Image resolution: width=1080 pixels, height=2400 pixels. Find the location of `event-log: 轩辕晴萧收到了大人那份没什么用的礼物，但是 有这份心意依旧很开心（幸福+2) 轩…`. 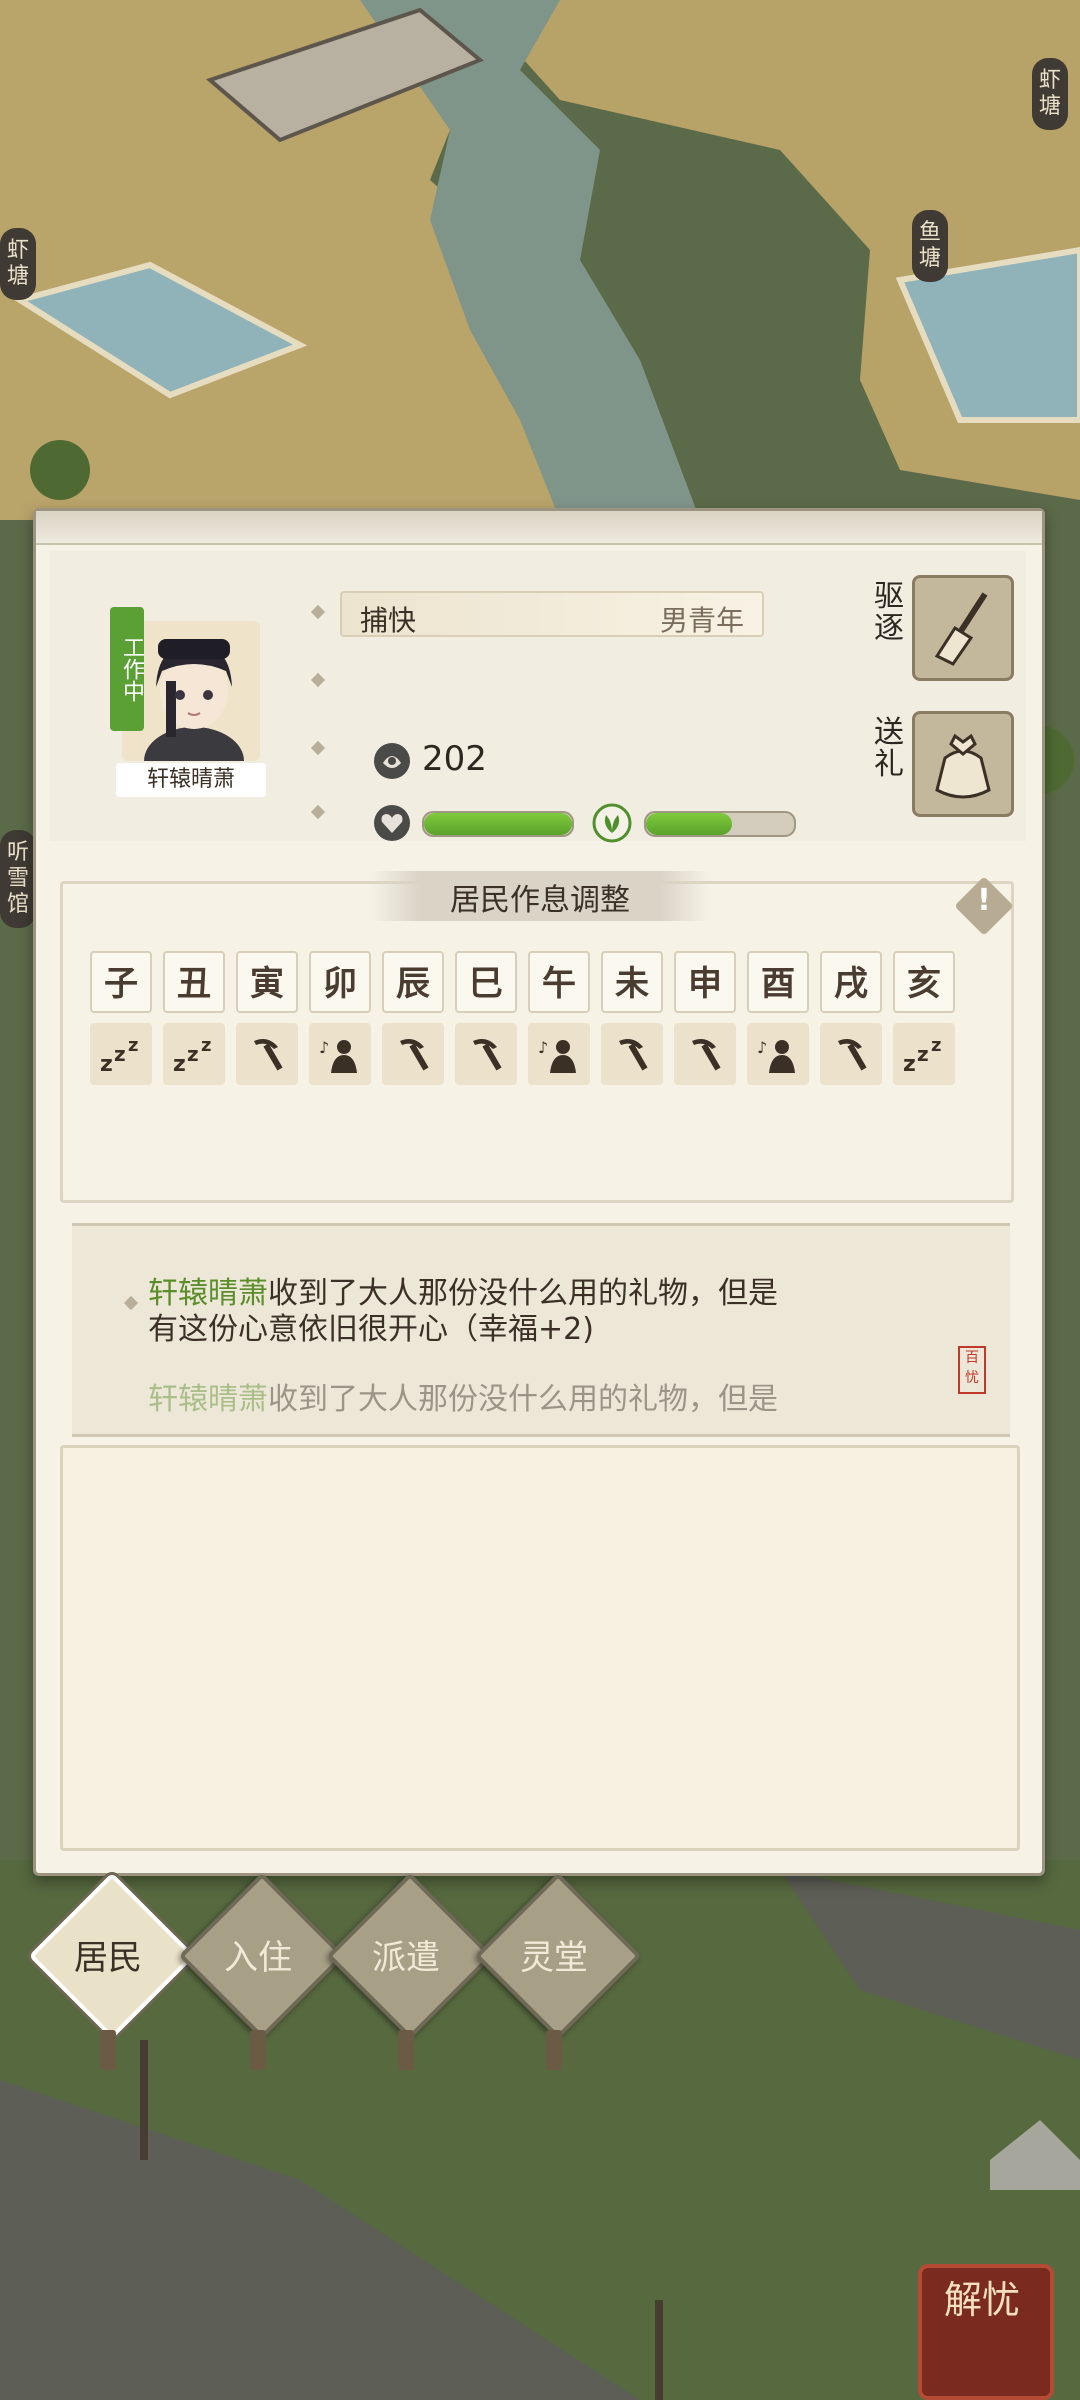

event-log: 轩辕晴萧收到了大人那份没什么用的礼物，但是 有这份心意依旧很开心（幸福+2) 轩… is located at coordinates (541, 1330).